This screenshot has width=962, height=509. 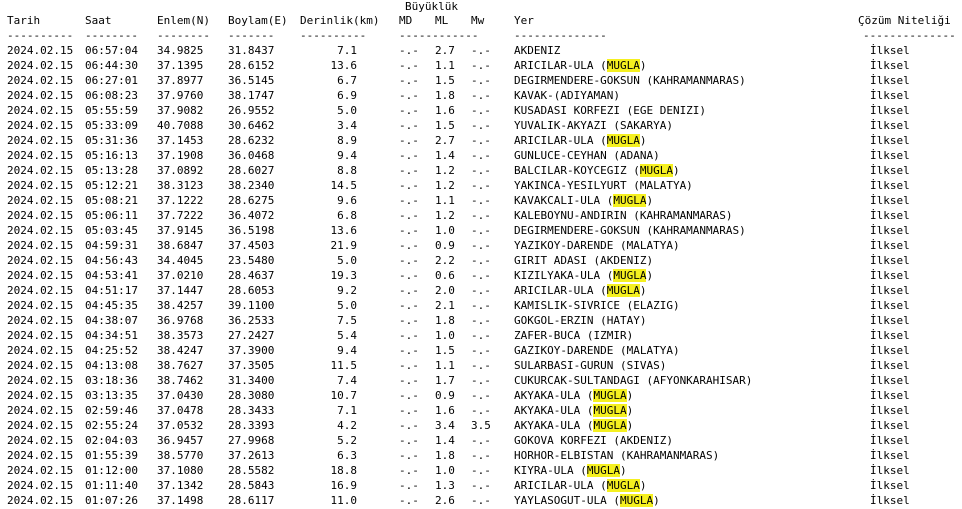 What do you see at coordinates (636, 500) in the screenshot?
I see `province-highlight: MUGLA` at bounding box center [636, 500].